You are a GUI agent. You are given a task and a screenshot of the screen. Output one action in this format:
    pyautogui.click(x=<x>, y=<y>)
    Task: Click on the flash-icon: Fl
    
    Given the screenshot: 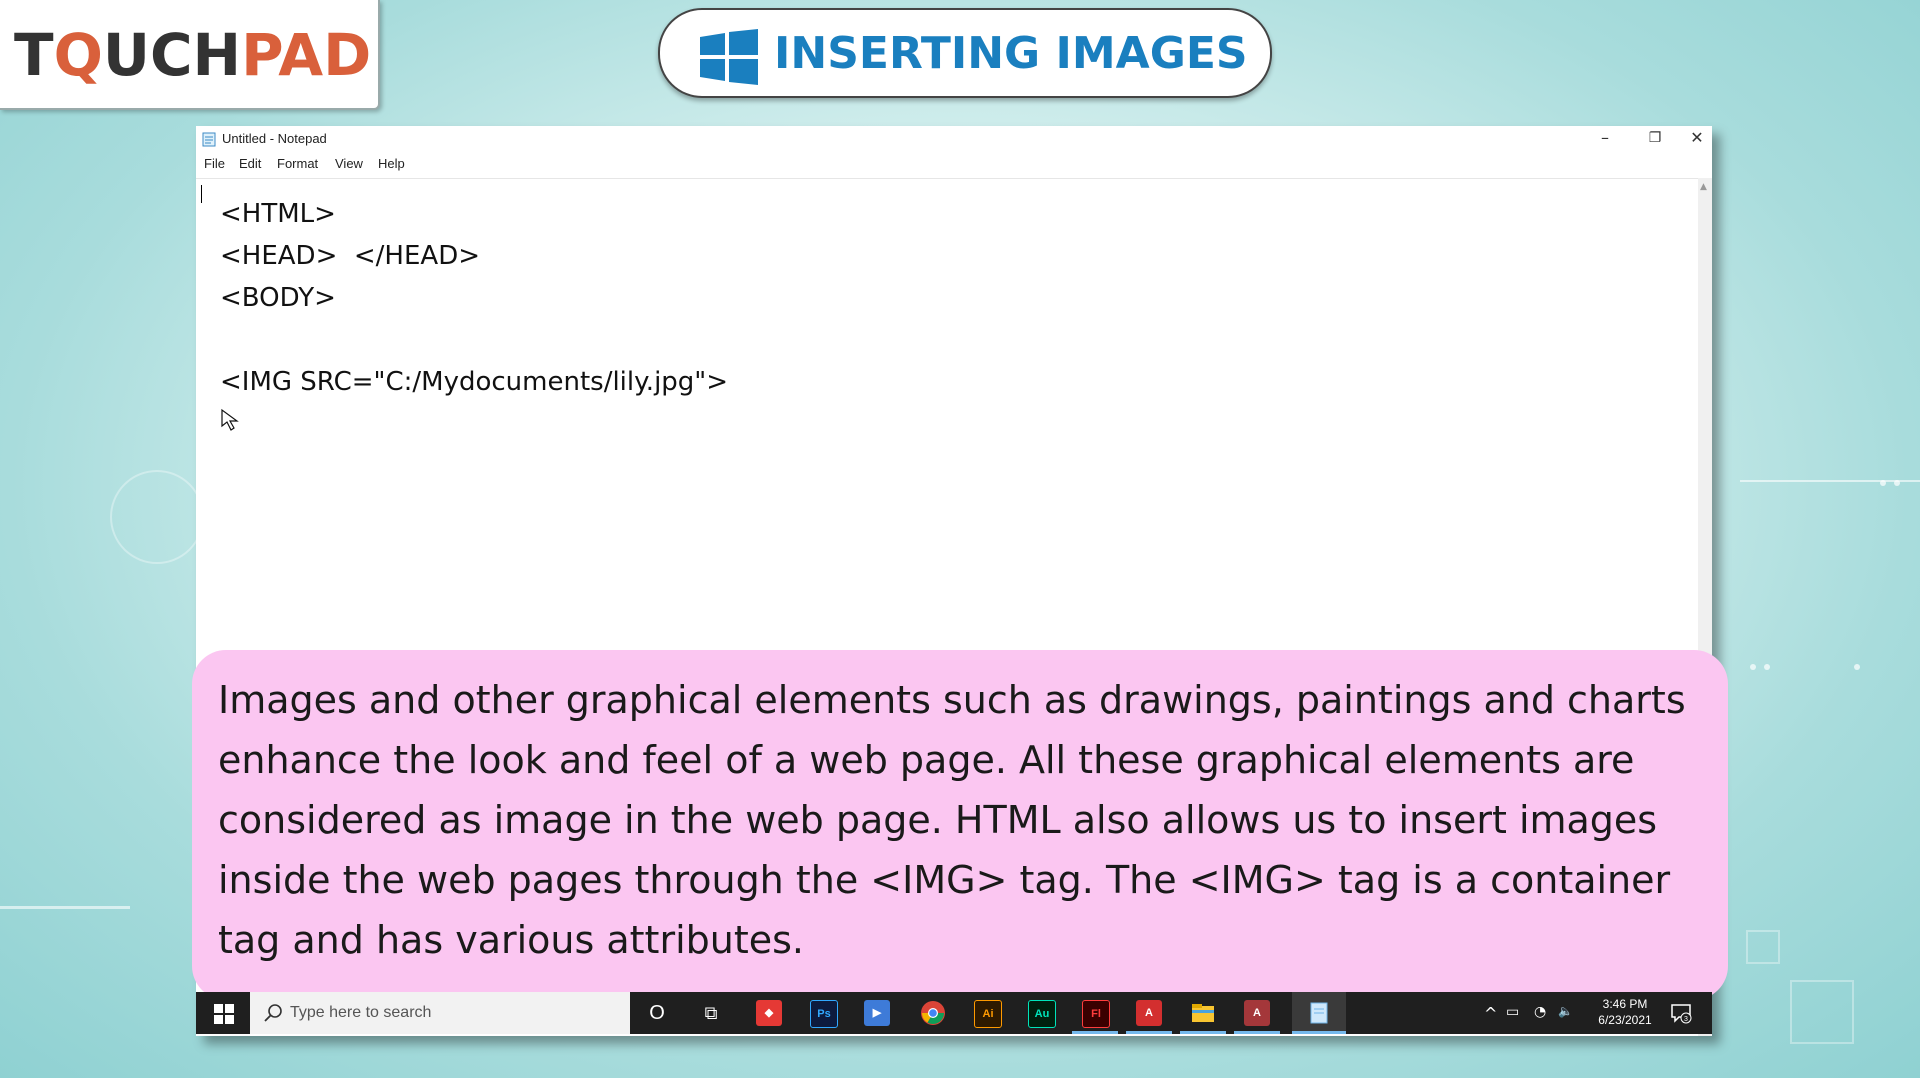 What is the action you would take?
    pyautogui.click(x=1096, y=1014)
    